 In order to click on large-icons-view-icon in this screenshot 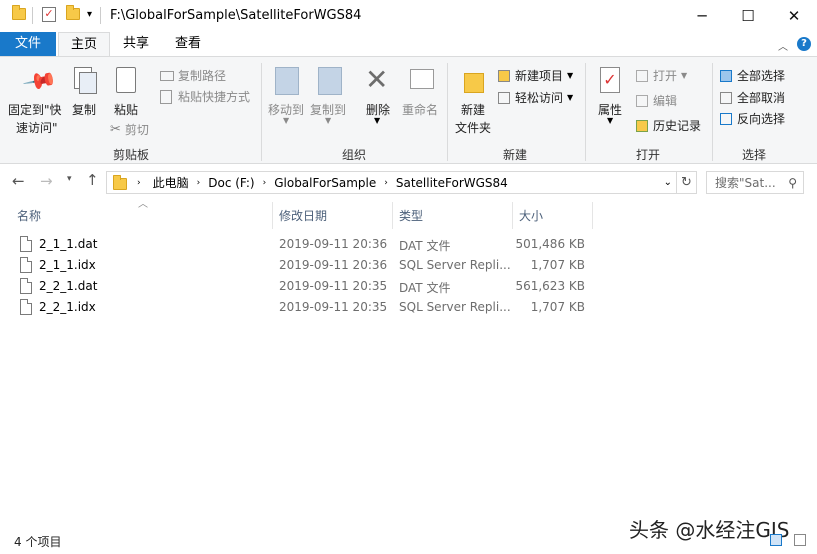, I will do `click(800, 540)`.